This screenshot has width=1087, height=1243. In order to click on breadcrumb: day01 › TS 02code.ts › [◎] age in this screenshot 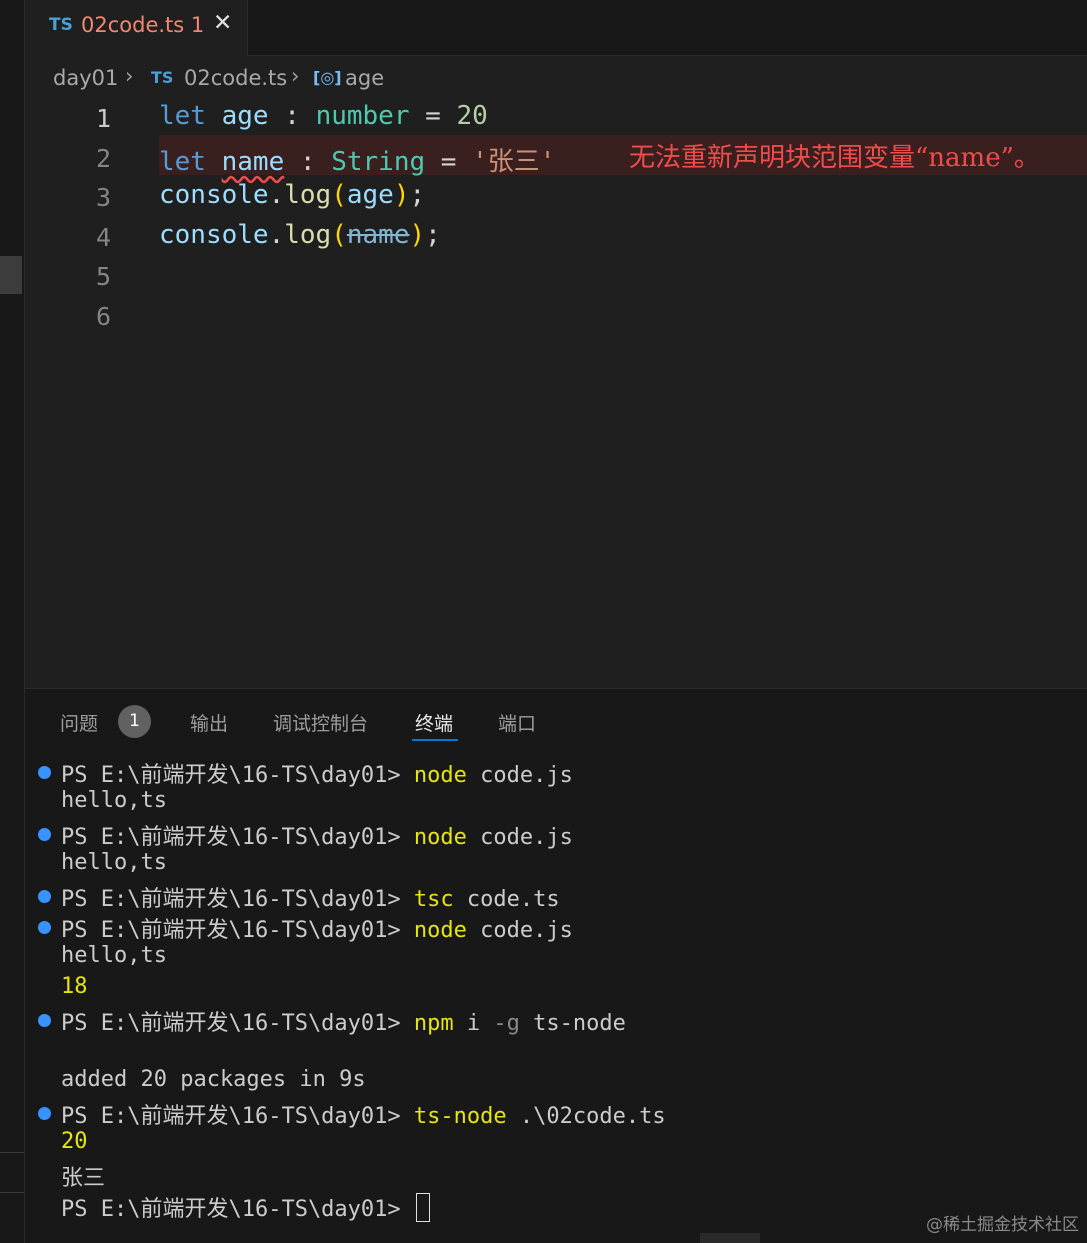, I will do `click(556, 77)`.